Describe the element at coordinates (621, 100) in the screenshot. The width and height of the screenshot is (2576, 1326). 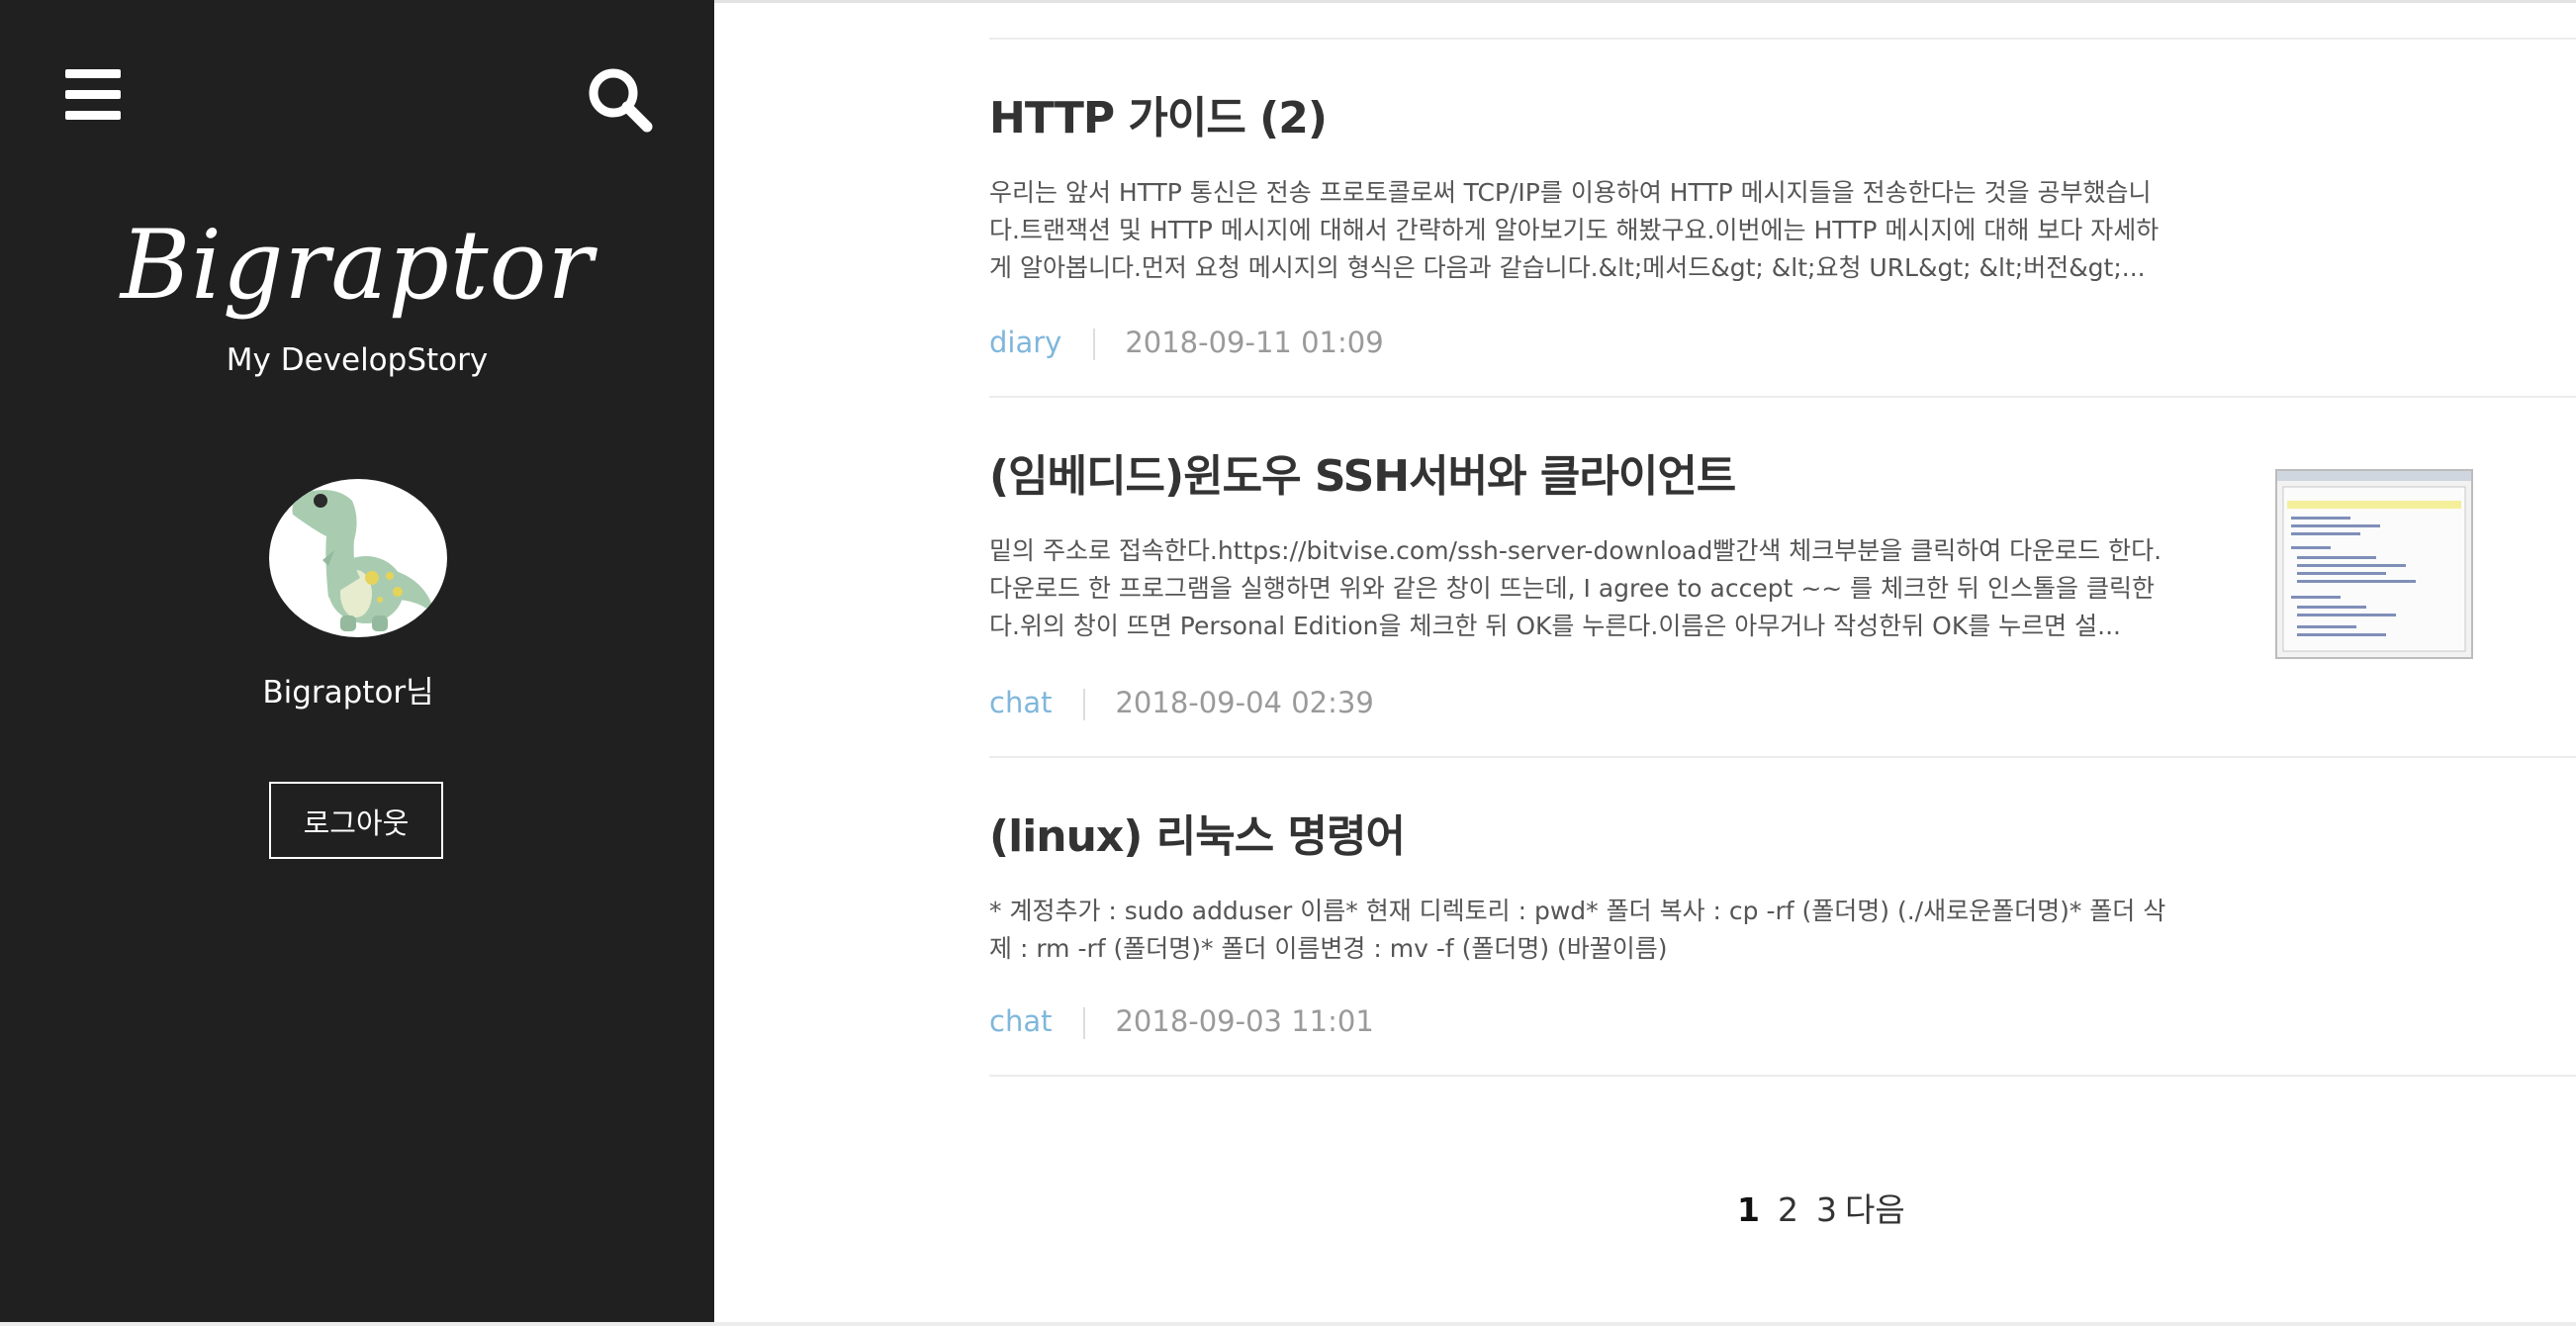
I see `search-icon` at that location.